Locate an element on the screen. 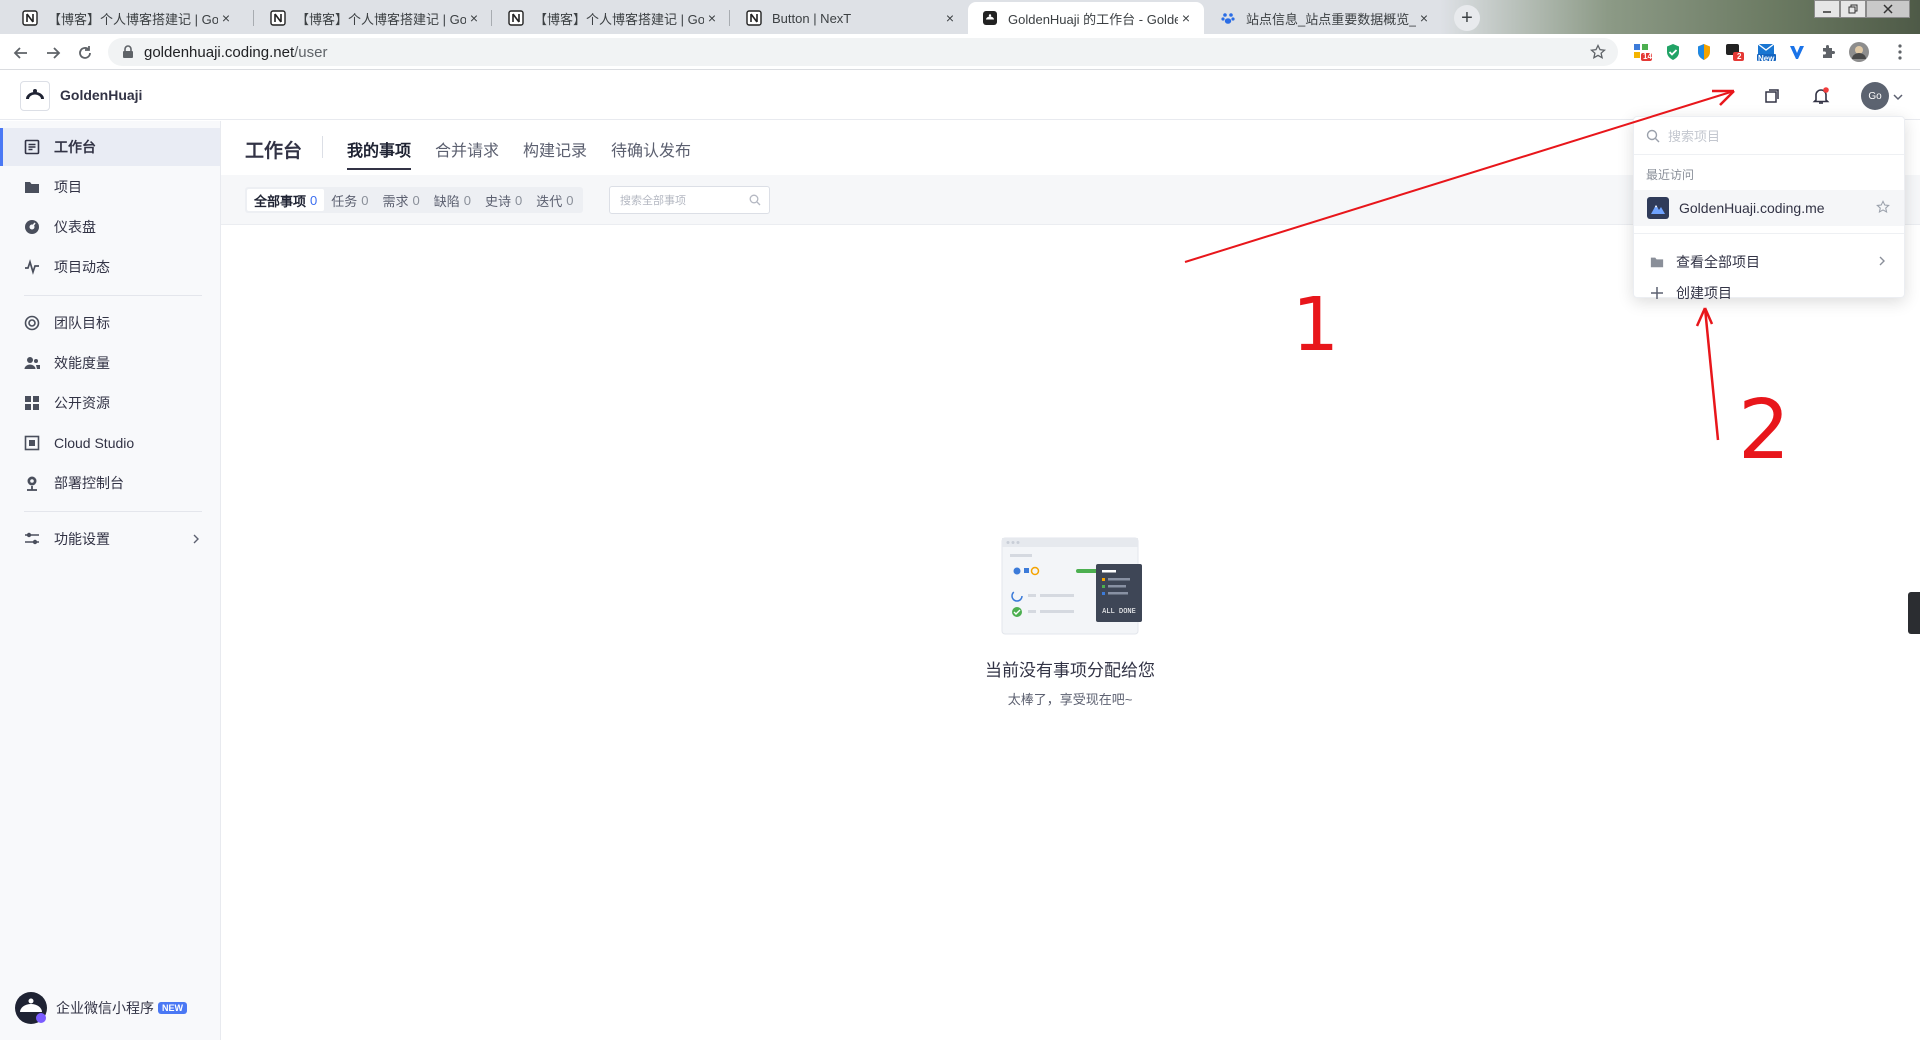  extension-button: 14 is located at coordinates (1642, 52).